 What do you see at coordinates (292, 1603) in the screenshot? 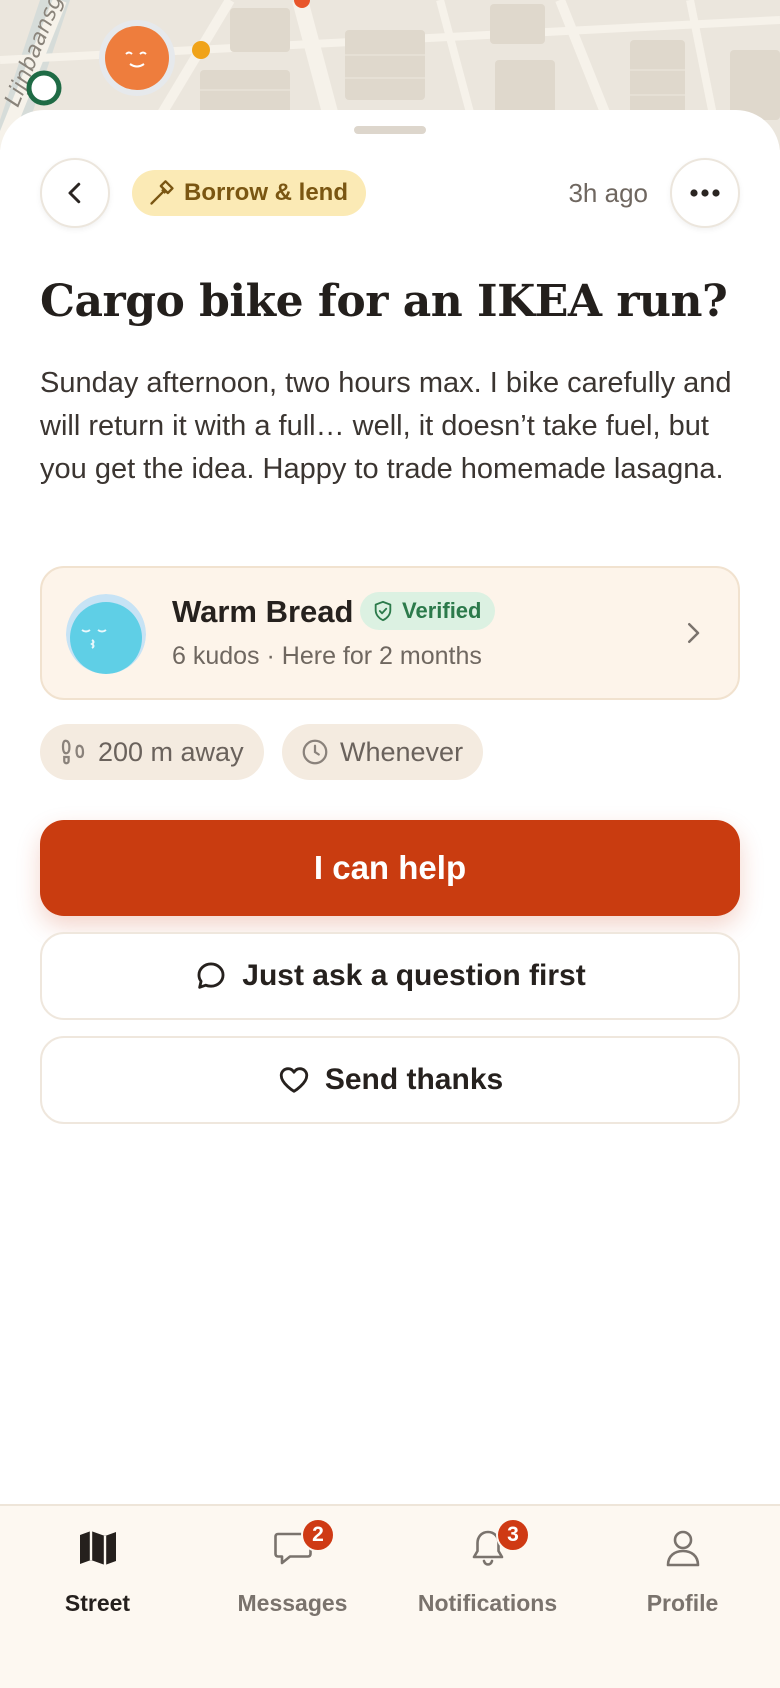
I see `tab-messages-label: Messages` at bounding box center [292, 1603].